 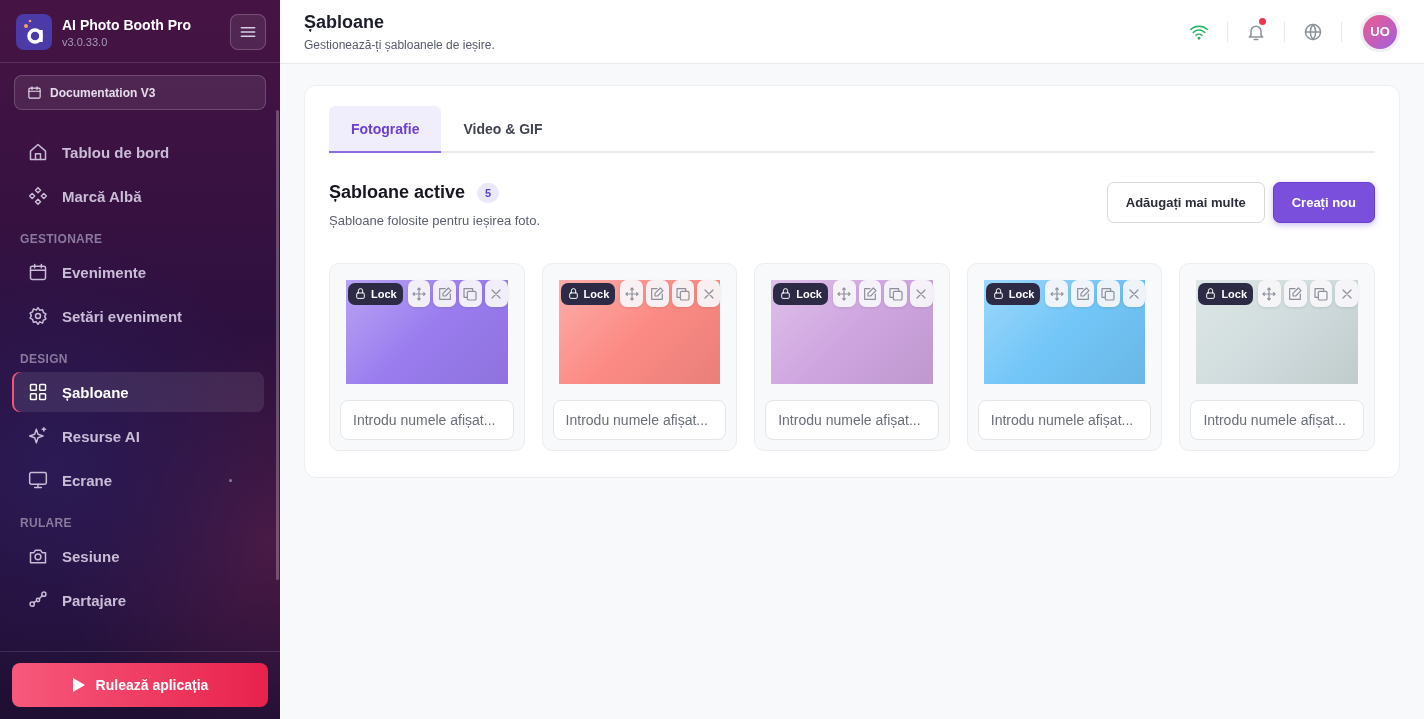 I want to click on app-version: v3.0.33.0, so click(x=85, y=41).